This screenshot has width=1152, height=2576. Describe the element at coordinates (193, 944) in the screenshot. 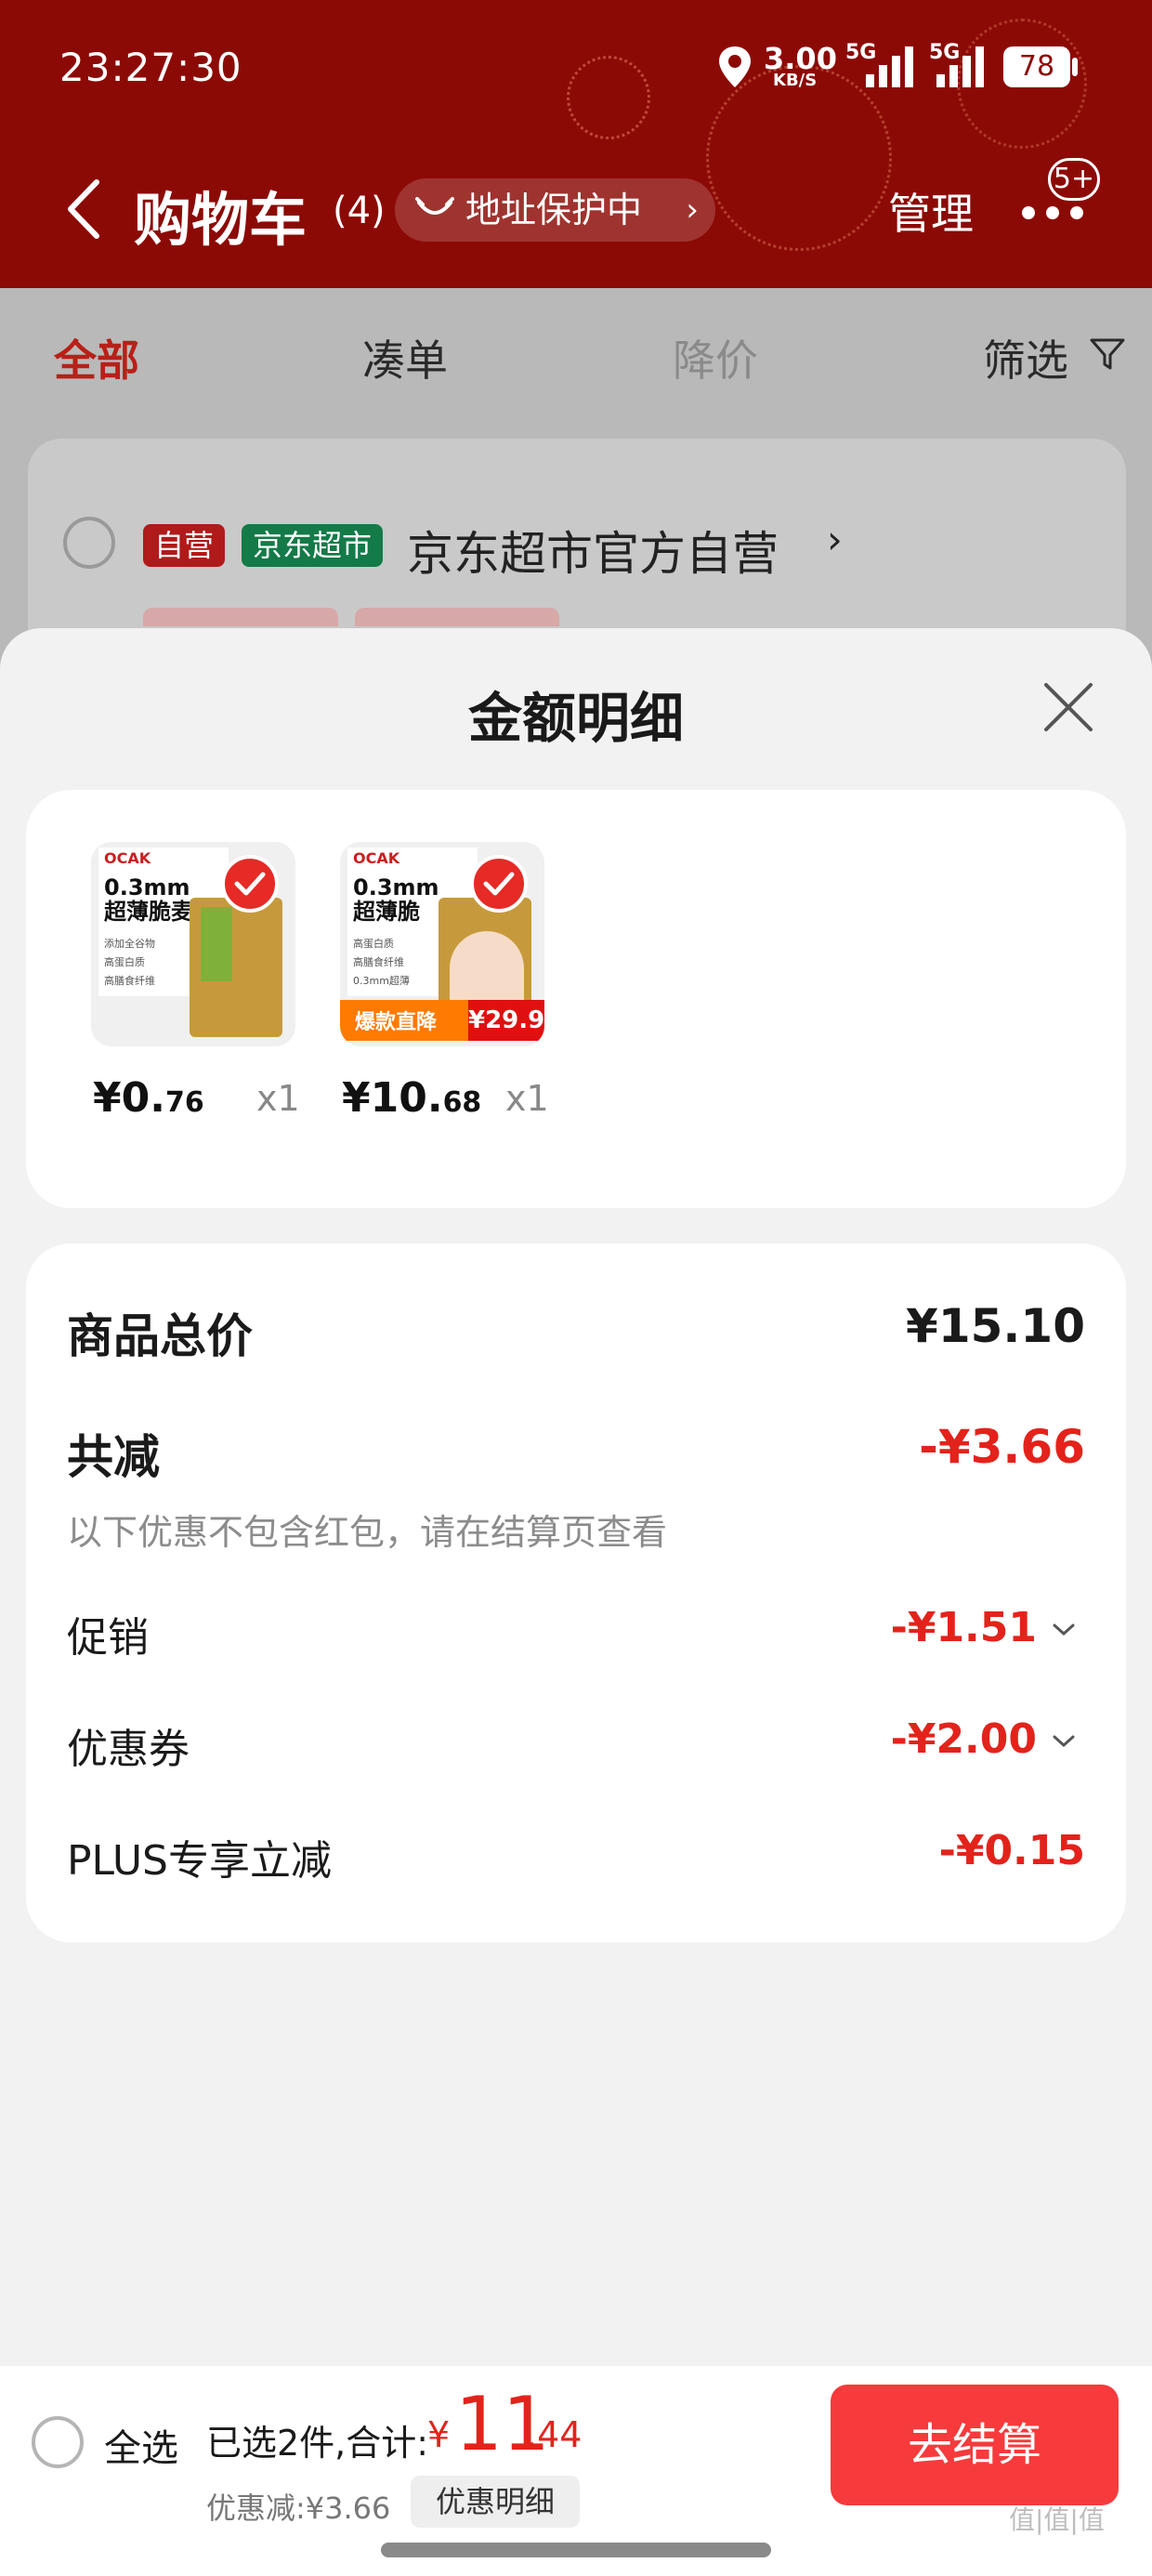

I see `product-image: OCAK 0.3mm 超薄脆麦片 添加全谷物 高蛋白质 高膳食纤维` at that location.